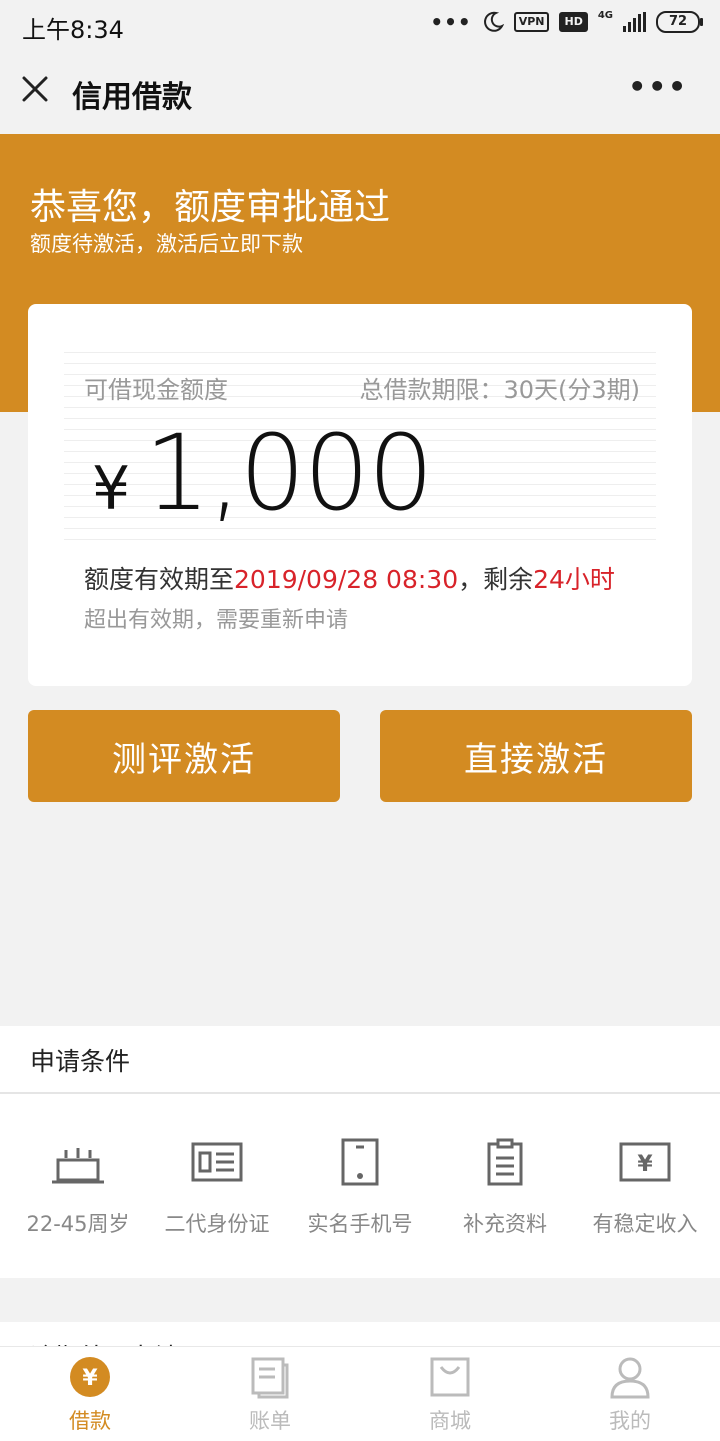 The image size is (720, 1441). I want to click on tab-mine: 我的, so click(630, 1395).